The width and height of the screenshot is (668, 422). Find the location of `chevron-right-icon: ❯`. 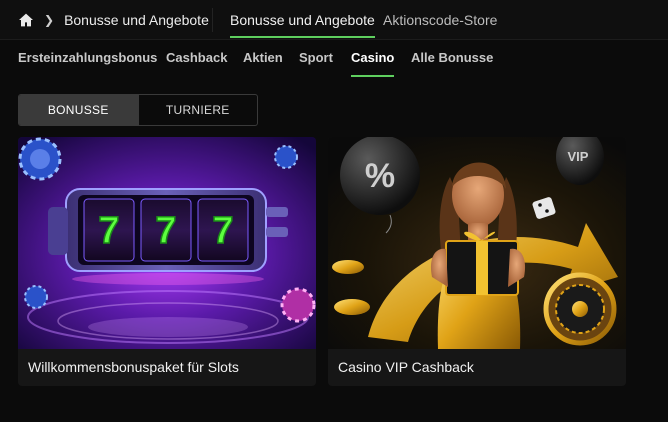

chevron-right-icon: ❯ is located at coordinates (49, 20).